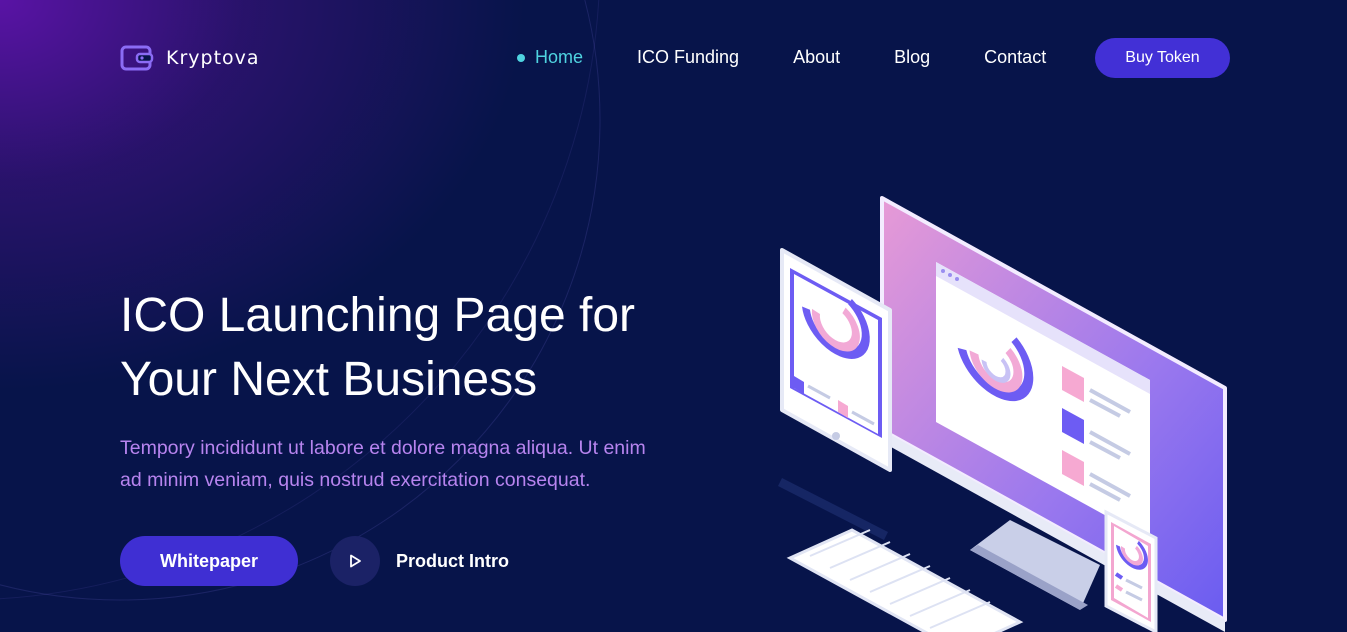 Image resolution: width=1347 pixels, height=632 pixels. Describe the element at coordinates (452, 560) in the screenshot. I see `product-intro-label: Product Intro` at that location.